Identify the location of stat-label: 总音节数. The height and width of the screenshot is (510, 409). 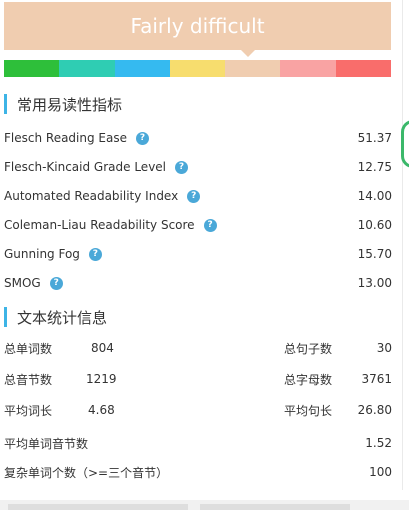
(28, 379).